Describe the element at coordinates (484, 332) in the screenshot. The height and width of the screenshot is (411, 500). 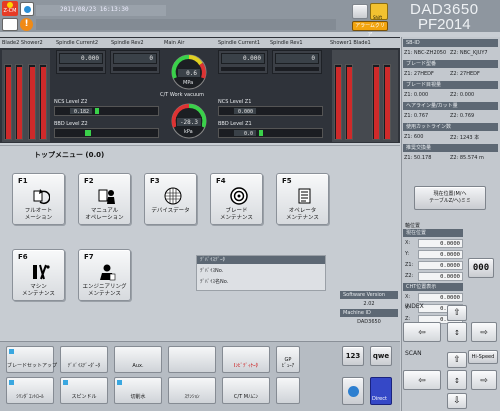
I see `index-right-button: ⇨` at that location.